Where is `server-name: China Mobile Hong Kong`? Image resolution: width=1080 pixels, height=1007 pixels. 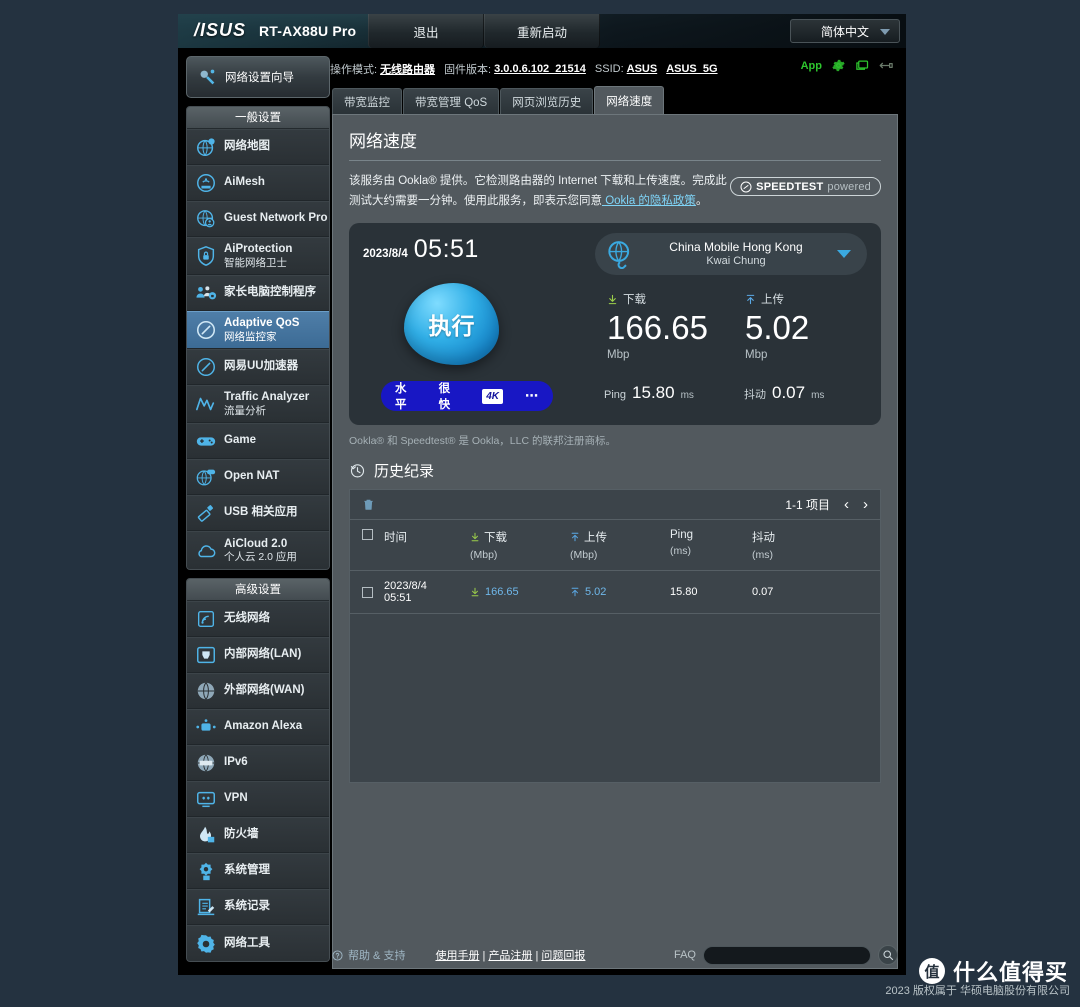 server-name: China Mobile Hong Kong is located at coordinates (736, 246).